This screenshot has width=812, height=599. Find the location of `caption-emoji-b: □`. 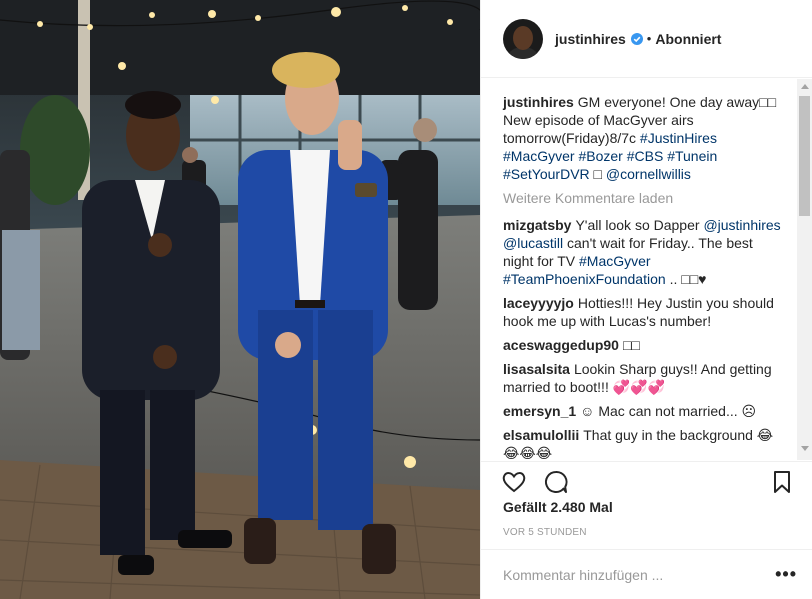

caption-emoji-b: □ is located at coordinates (598, 174).